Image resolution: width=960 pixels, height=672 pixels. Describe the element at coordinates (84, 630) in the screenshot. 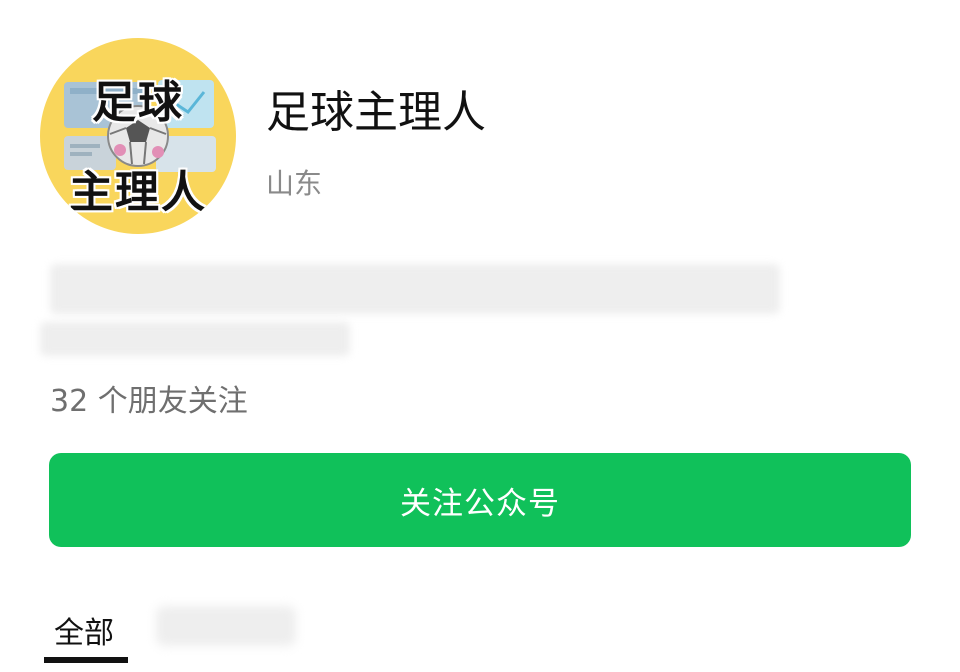

I see `tab-all: 全部` at that location.